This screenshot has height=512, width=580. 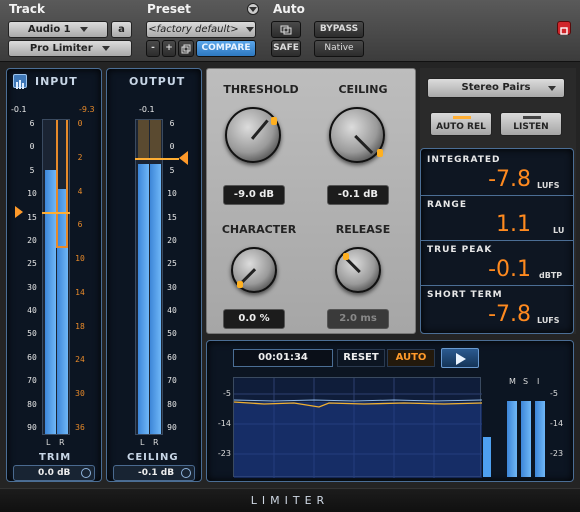 I want to click on msi-tick-label: -5, so click(x=554, y=393).